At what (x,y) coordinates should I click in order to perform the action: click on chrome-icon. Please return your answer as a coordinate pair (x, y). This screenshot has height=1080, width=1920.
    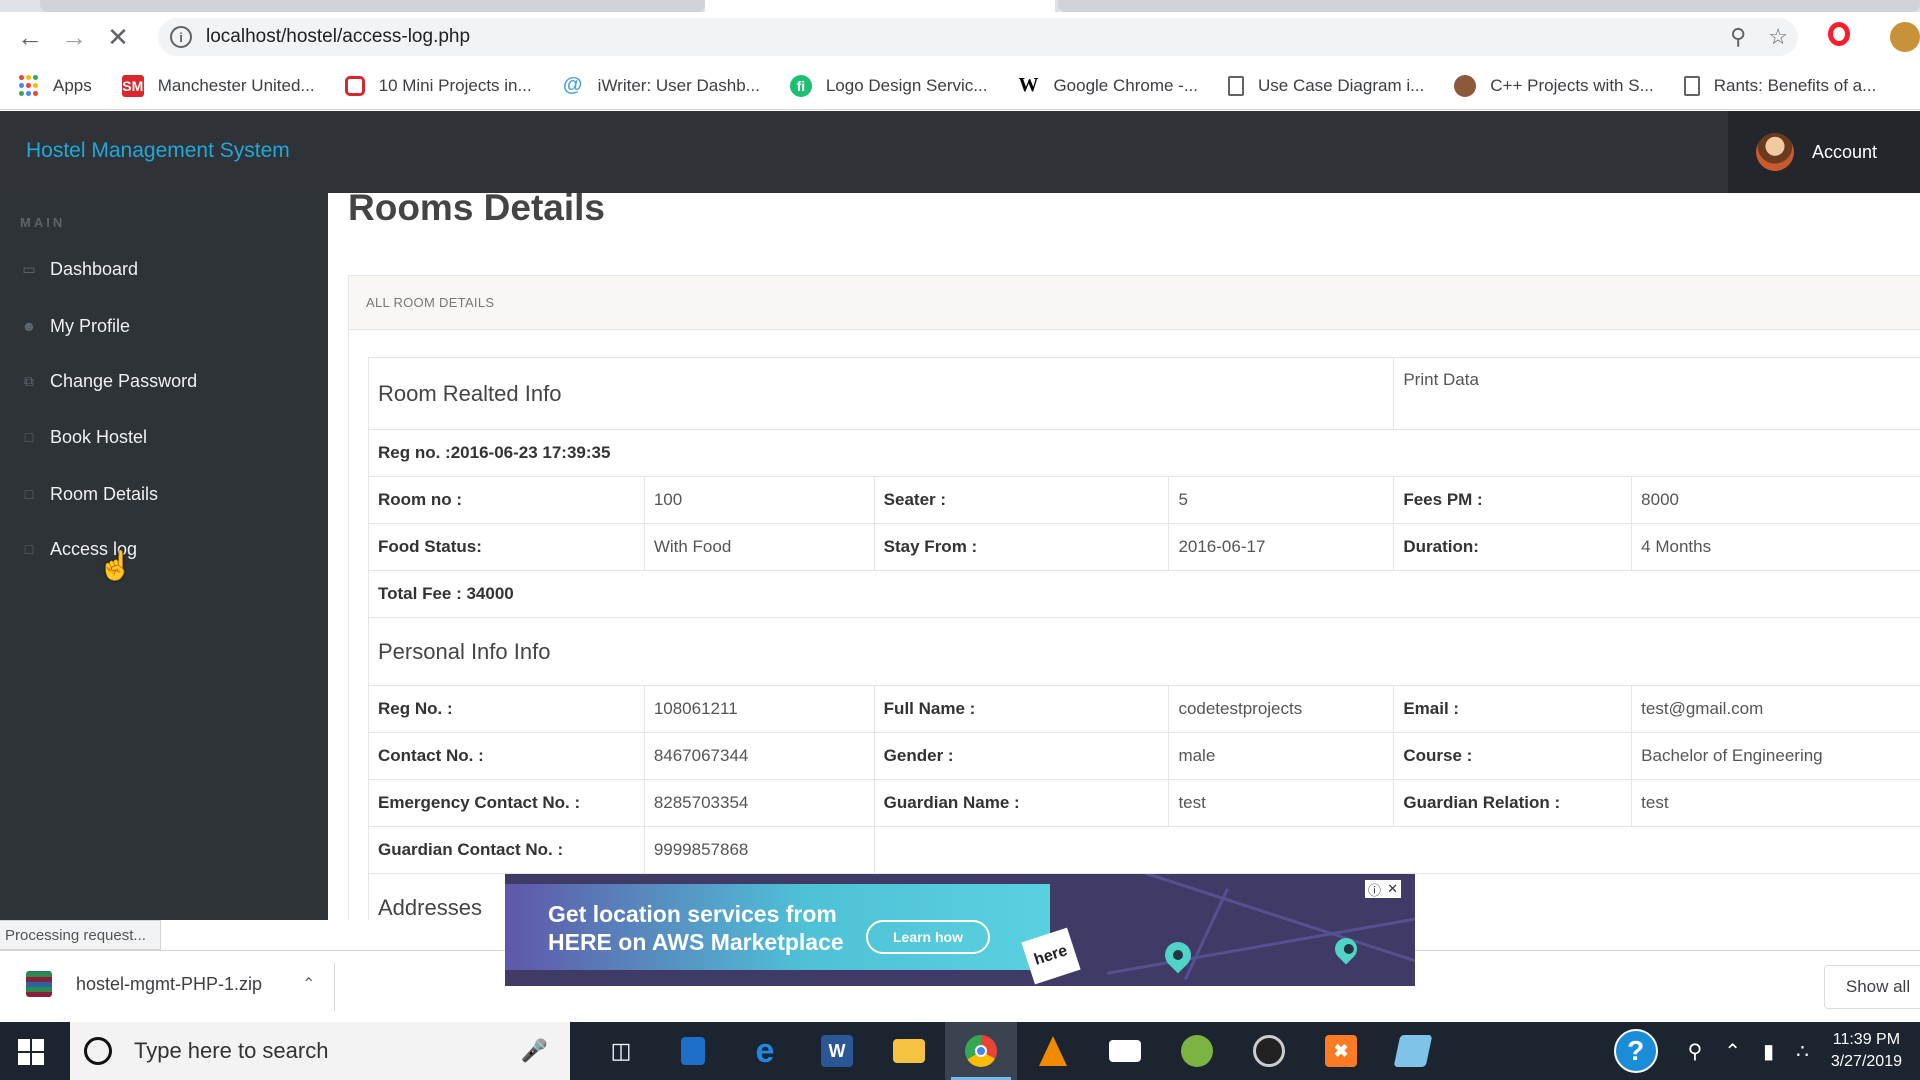
    Looking at the image, I should click on (981, 1051).